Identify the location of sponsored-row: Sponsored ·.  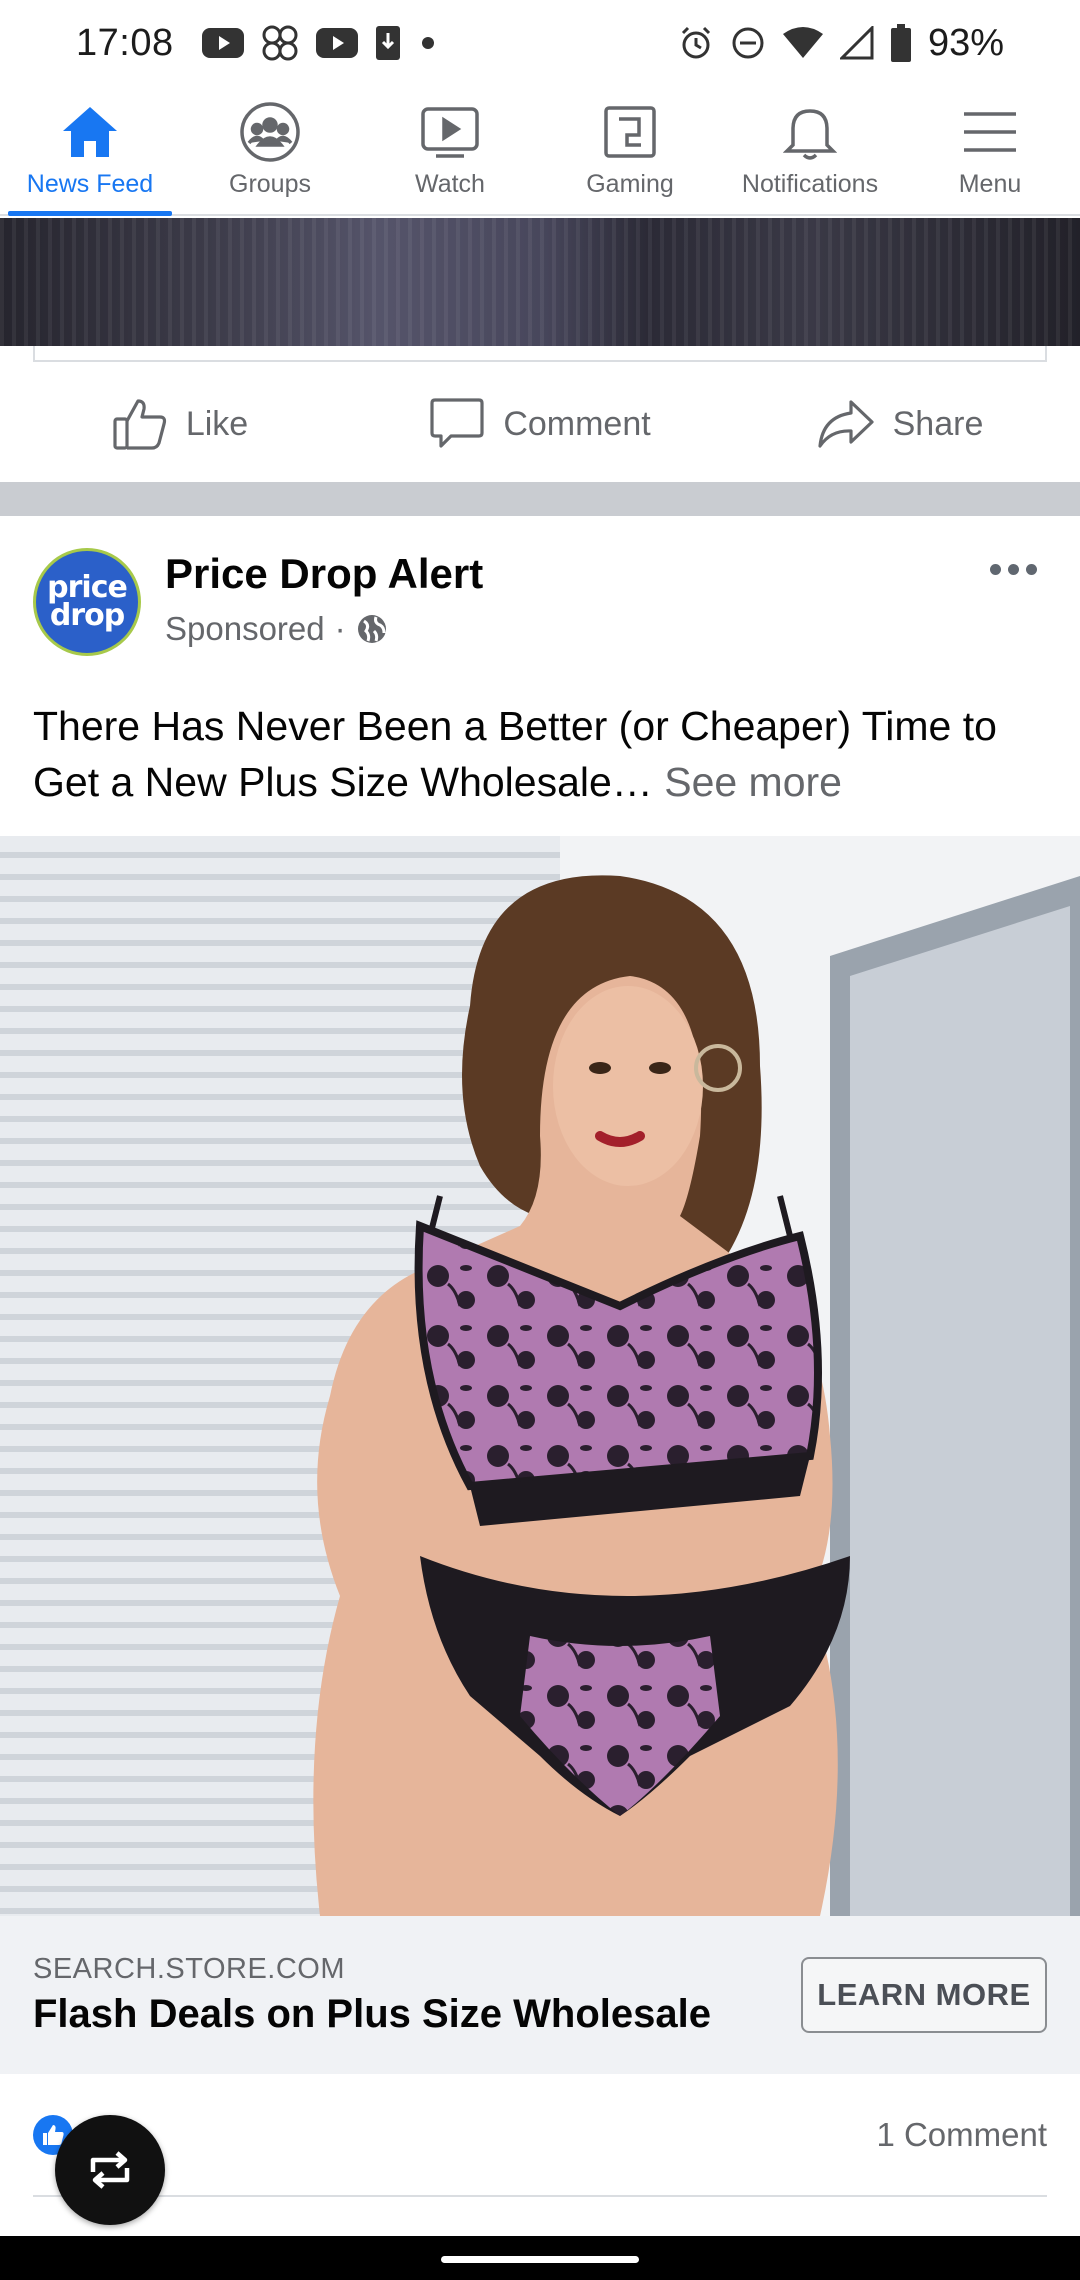
(324, 629).